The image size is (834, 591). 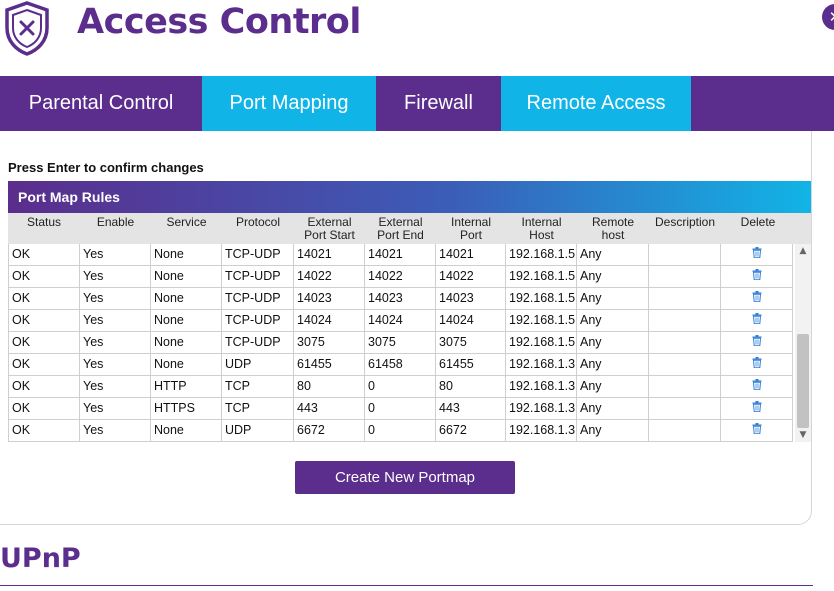 I want to click on external-port-end-cell: 61458, so click(x=400, y=365).